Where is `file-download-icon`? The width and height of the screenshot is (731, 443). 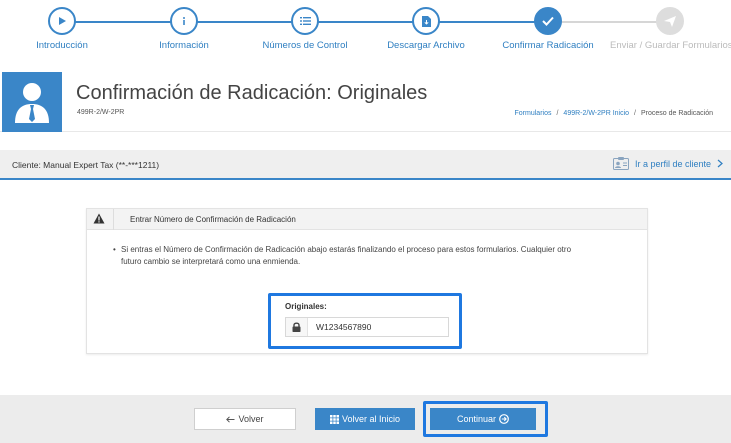 file-download-icon is located at coordinates (426, 21).